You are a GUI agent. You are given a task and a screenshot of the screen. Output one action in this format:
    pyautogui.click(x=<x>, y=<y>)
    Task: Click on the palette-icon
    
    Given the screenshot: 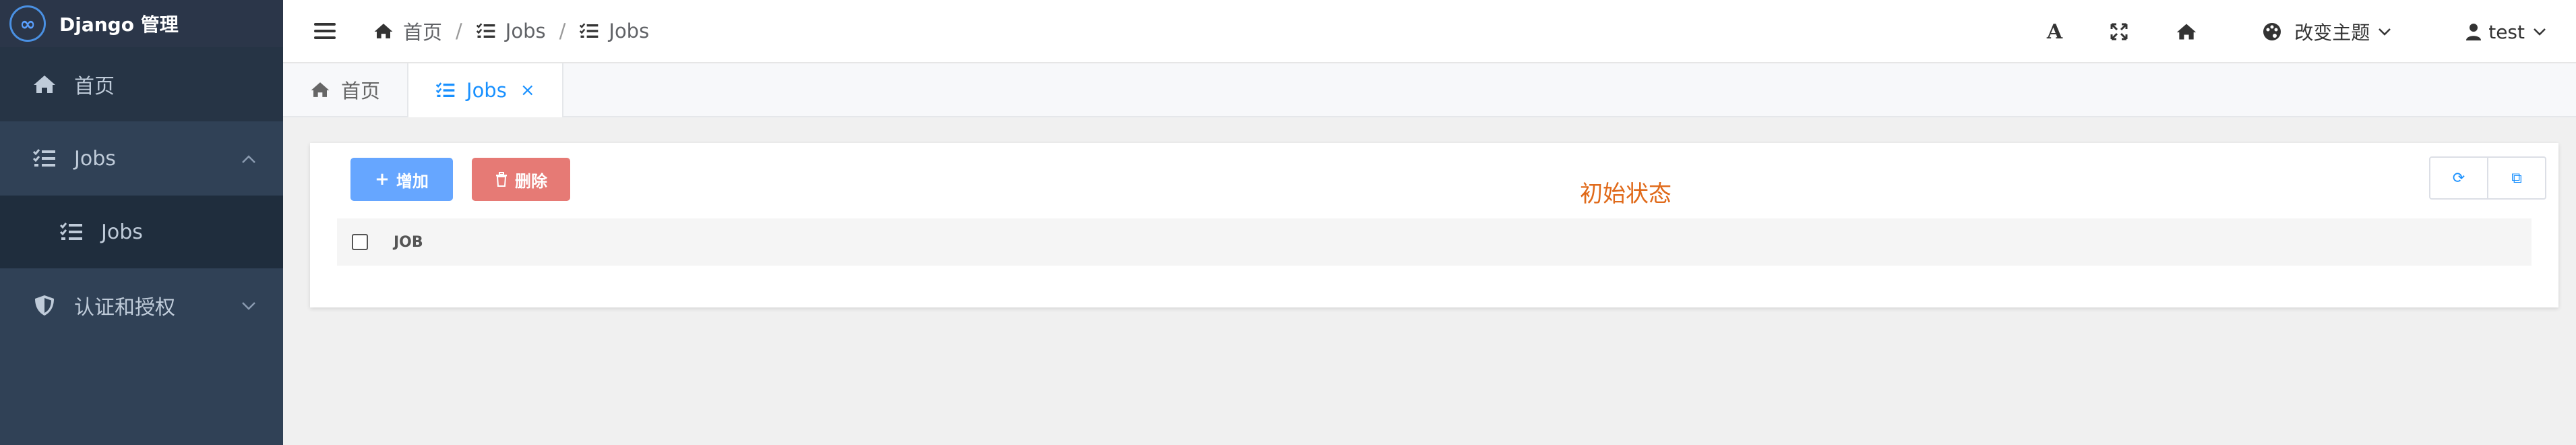 What is the action you would take?
    pyautogui.click(x=2272, y=31)
    